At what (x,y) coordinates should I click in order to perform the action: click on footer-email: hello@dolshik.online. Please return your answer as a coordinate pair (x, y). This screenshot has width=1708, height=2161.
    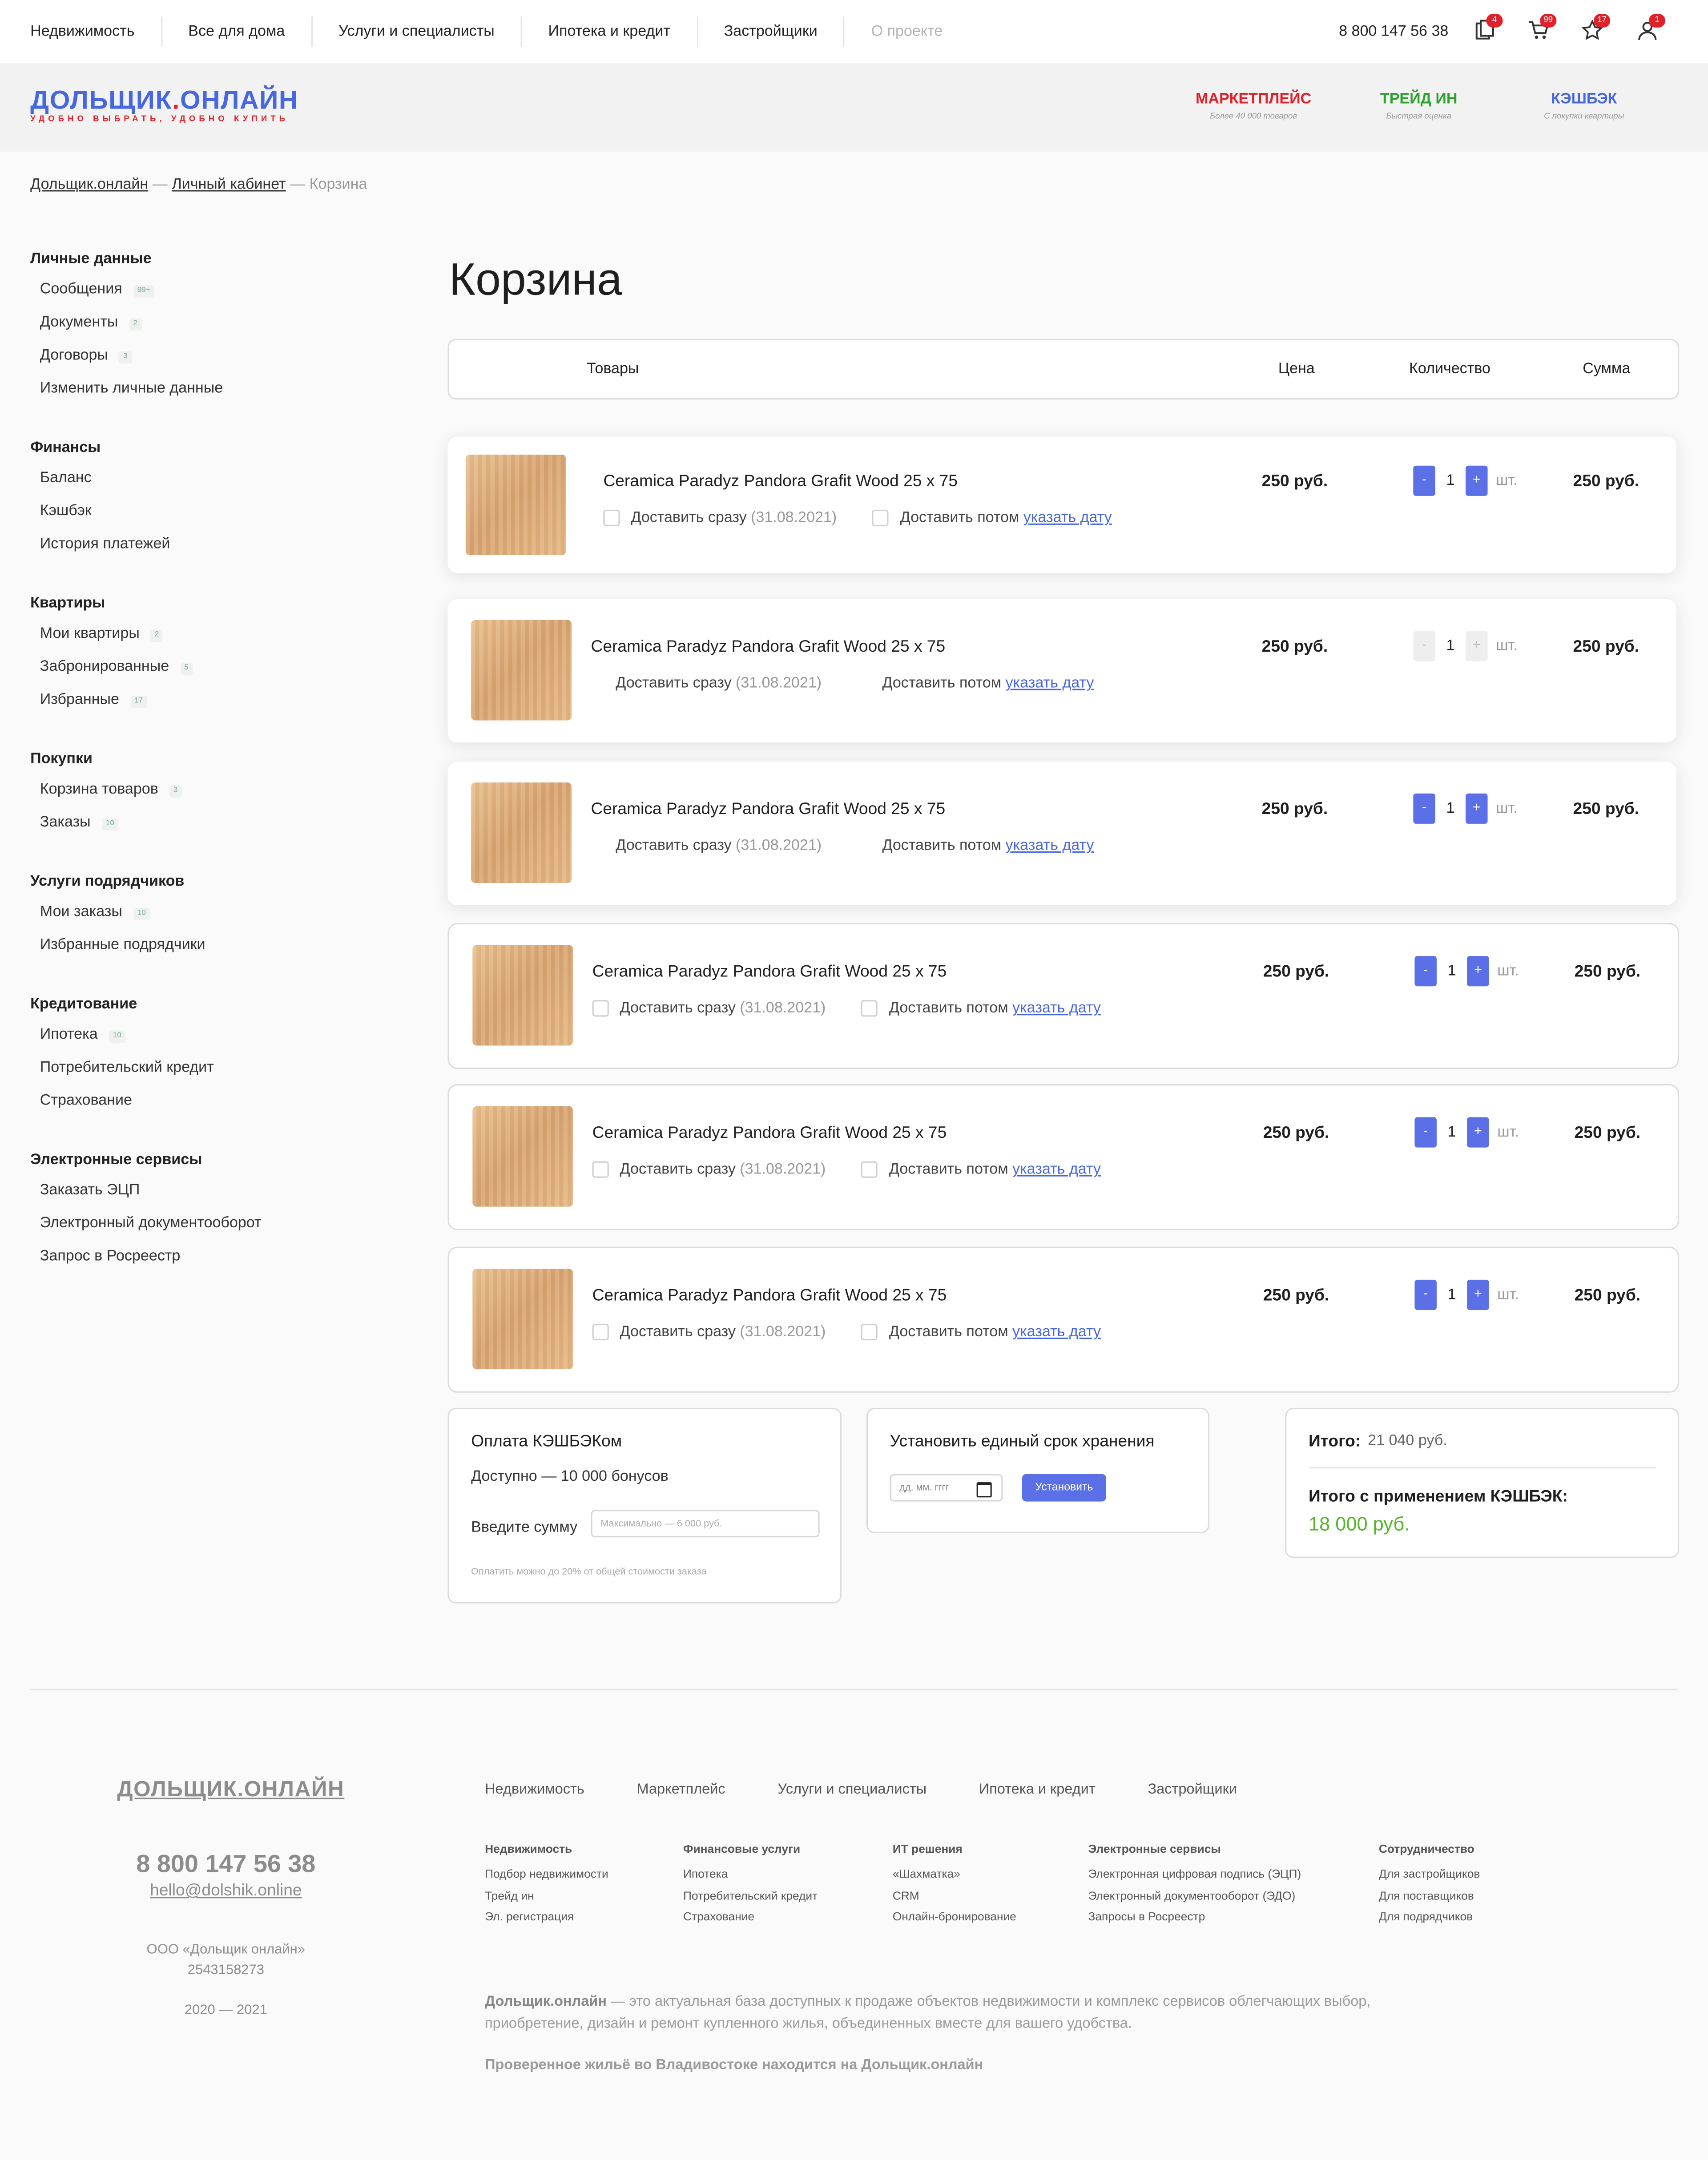
    Looking at the image, I should click on (225, 1889).